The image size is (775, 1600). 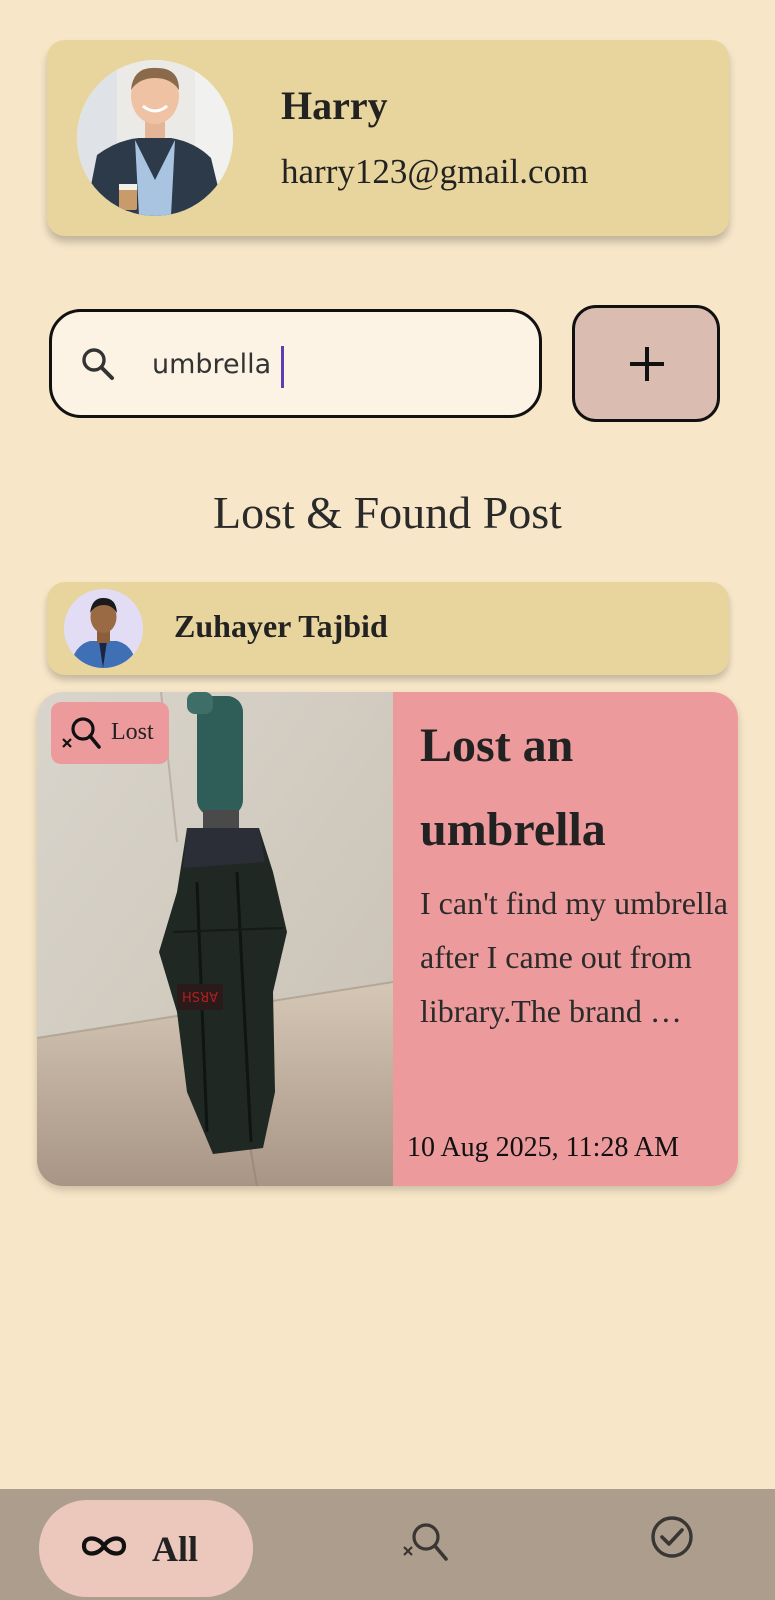 I want to click on text-caret, so click(x=282, y=367).